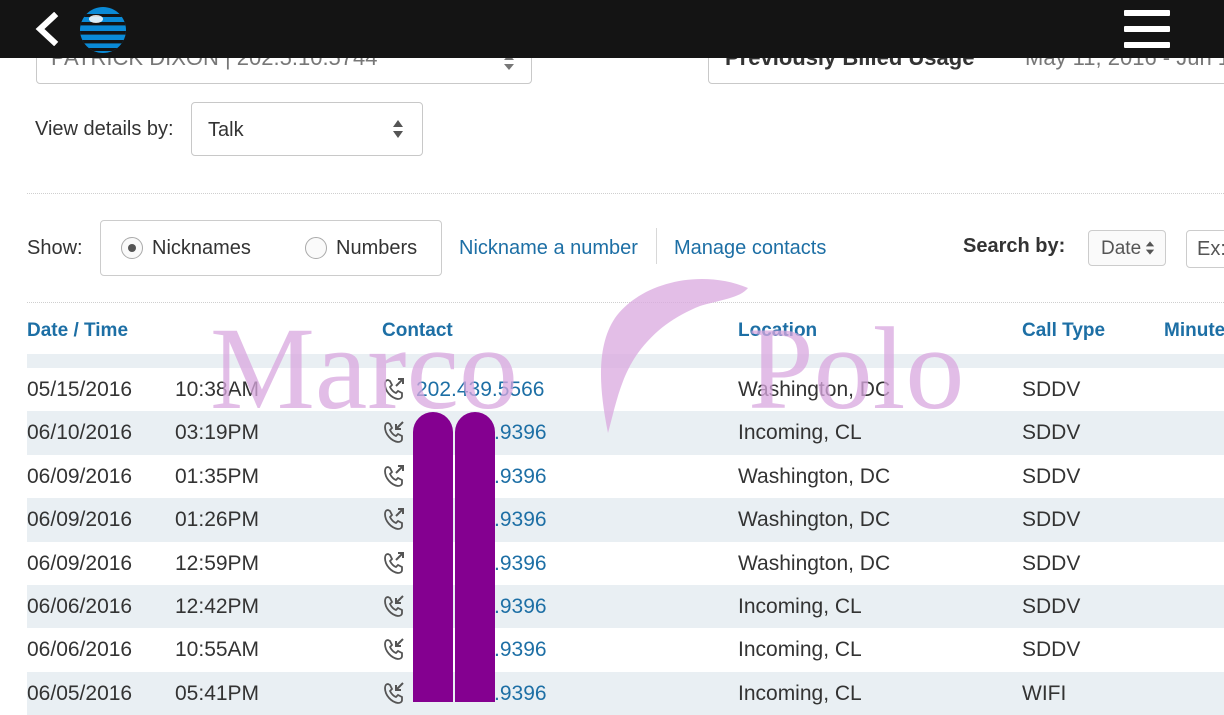 Image resolution: width=1224 pixels, height=715 pixels. Describe the element at coordinates (77, 331) in the screenshot. I see `column-header-datetime: Date / Time` at that location.